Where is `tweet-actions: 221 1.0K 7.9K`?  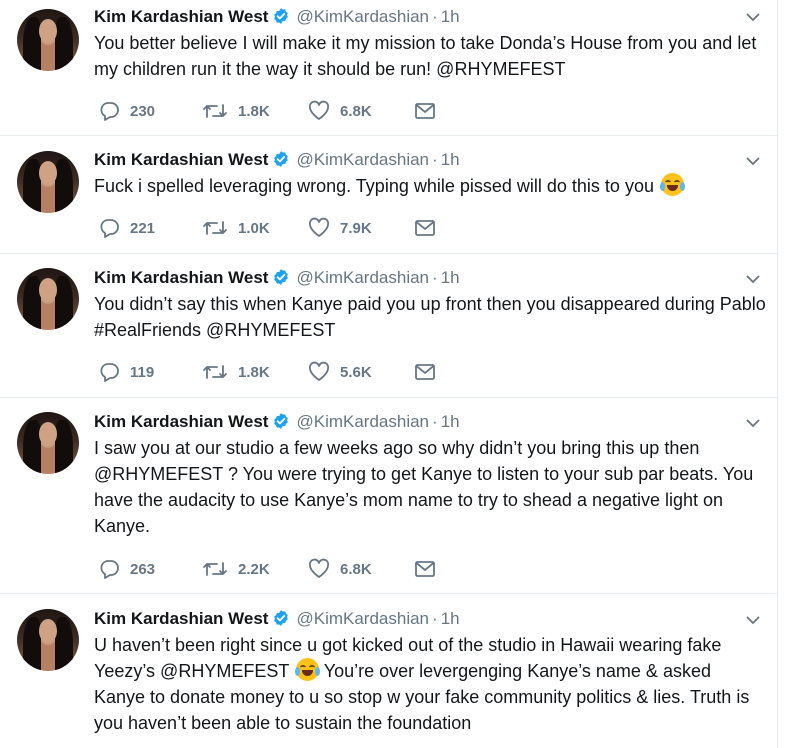
tweet-actions: 221 1.0K 7.9K is located at coordinates (284, 228).